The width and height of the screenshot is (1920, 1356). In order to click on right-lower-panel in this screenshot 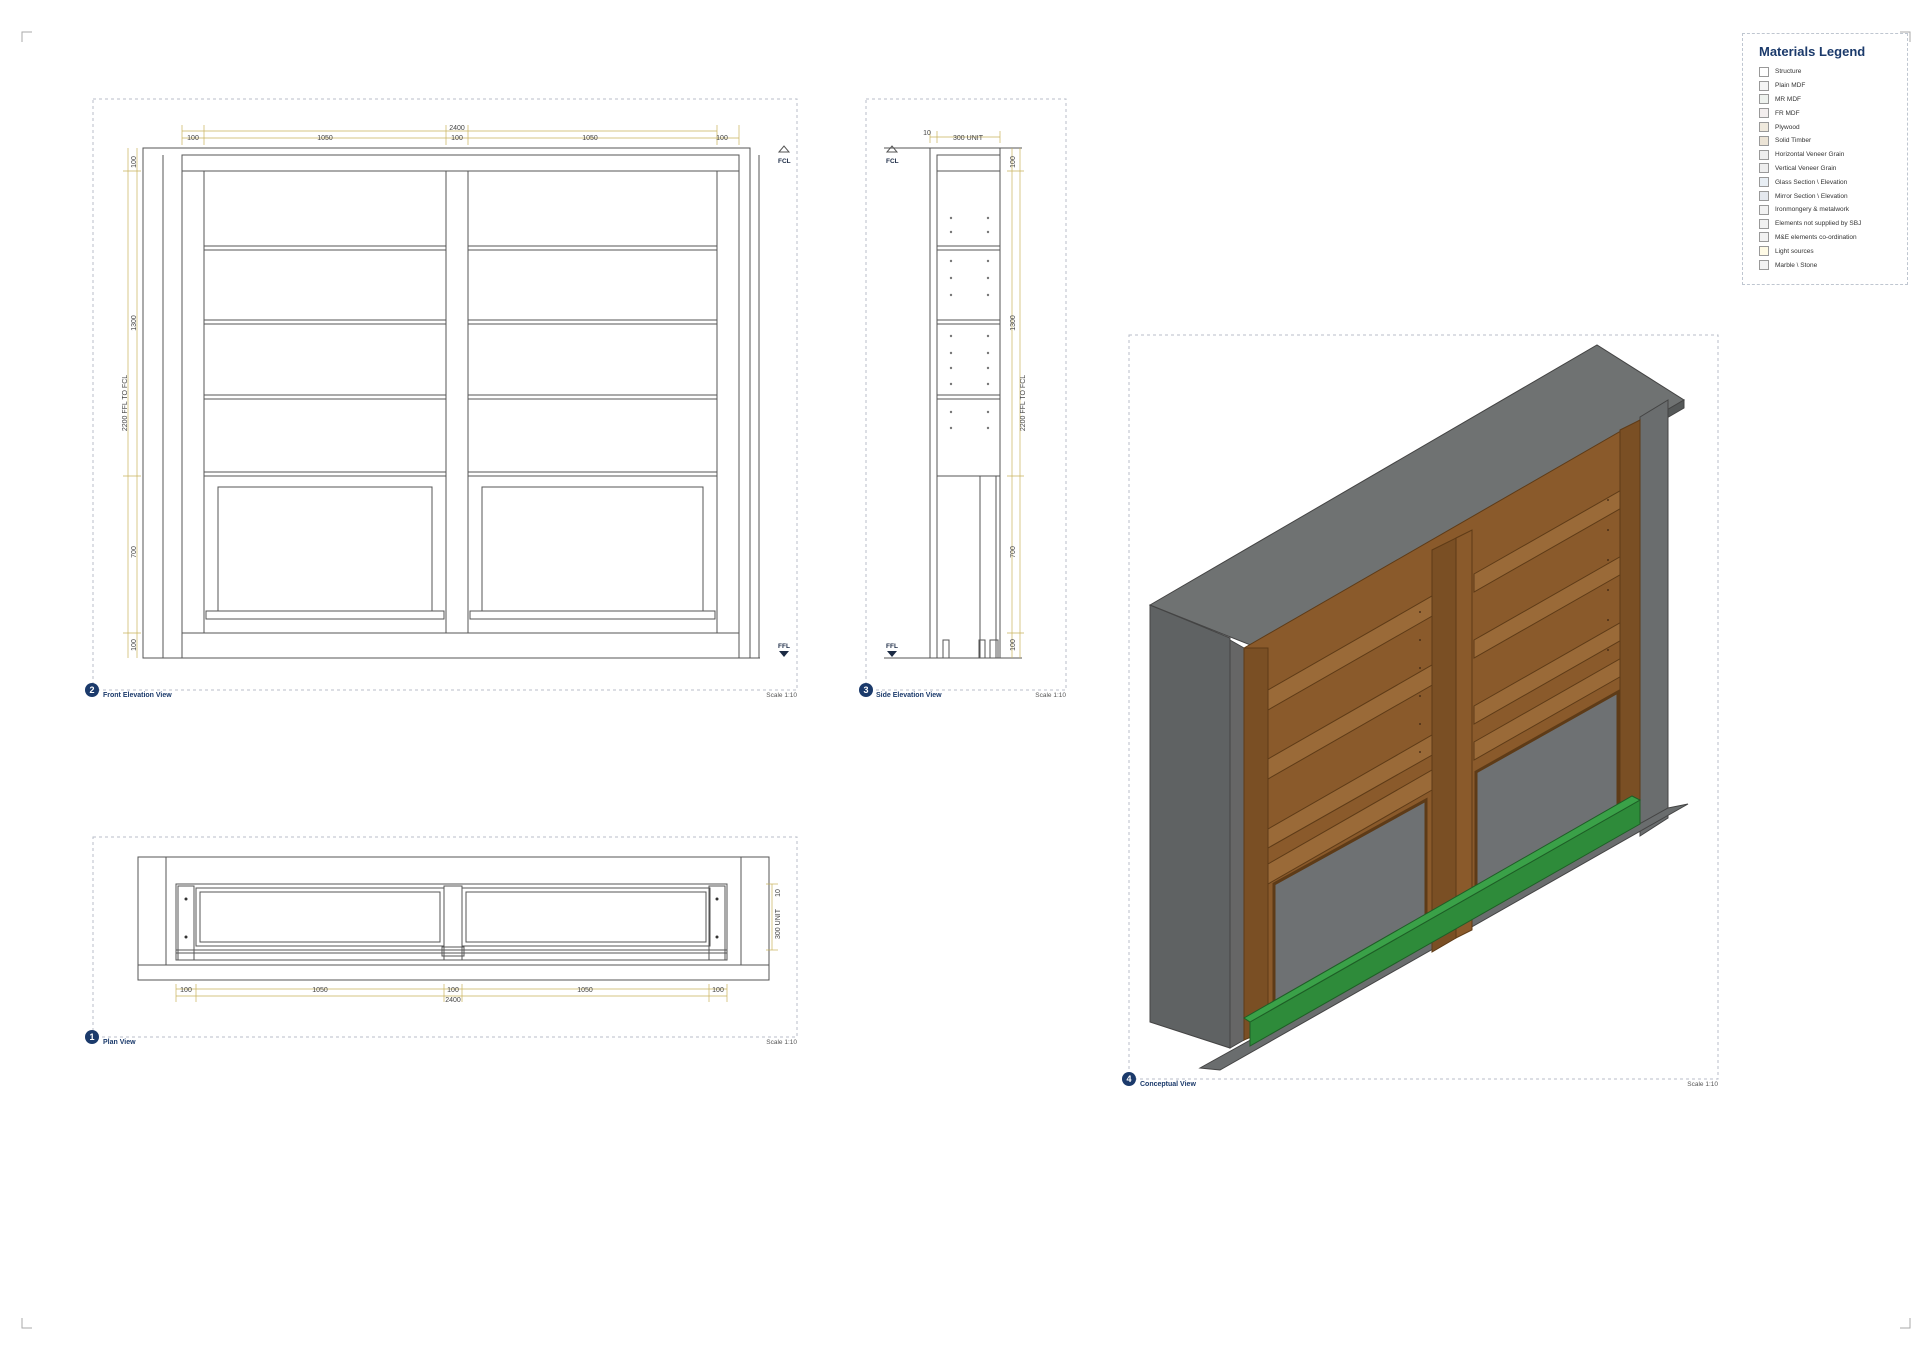, I will do `click(592, 554)`.